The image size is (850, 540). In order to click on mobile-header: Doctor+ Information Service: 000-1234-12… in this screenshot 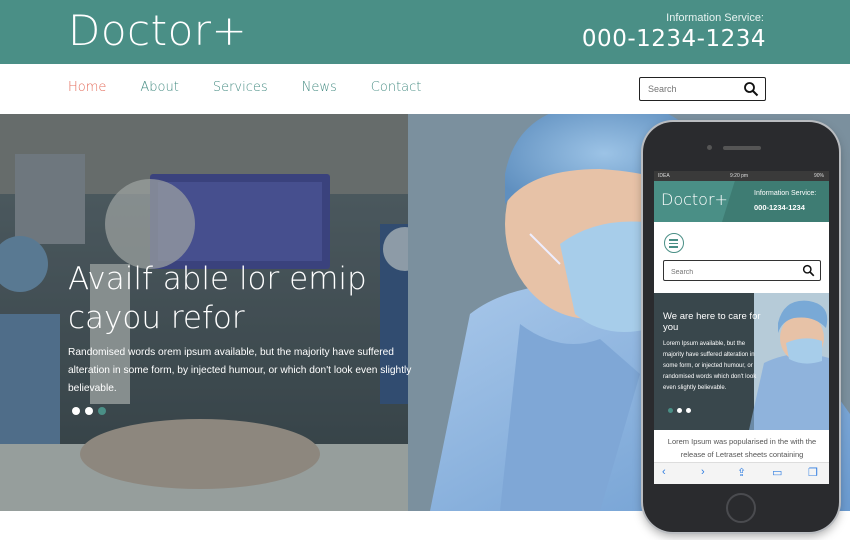, I will do `click(741, 201)`.